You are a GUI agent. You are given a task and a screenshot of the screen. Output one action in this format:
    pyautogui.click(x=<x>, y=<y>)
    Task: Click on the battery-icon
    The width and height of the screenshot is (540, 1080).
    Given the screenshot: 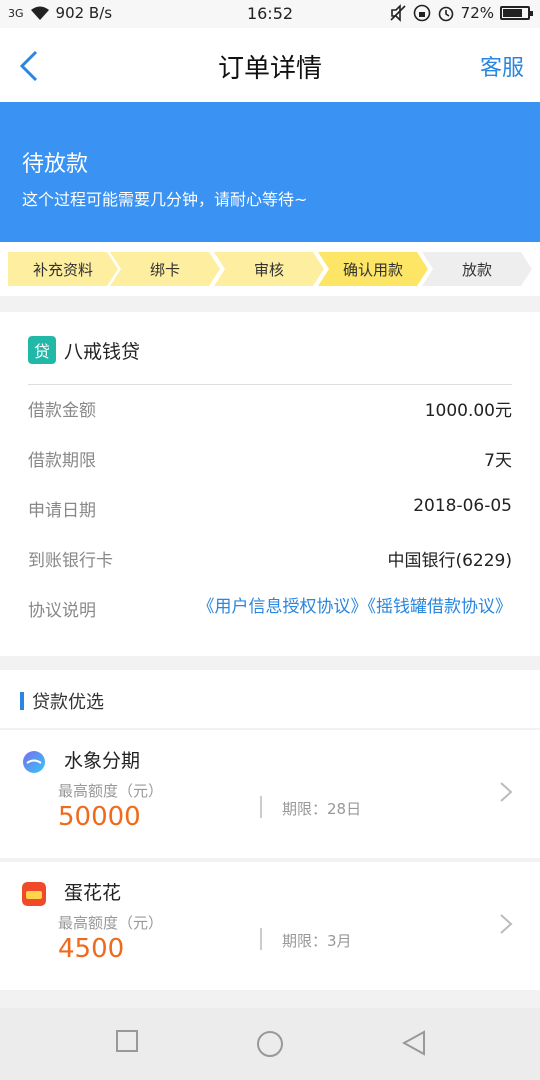 What is the action you would take?
    pyautogui.click(x=516, y=13)
    